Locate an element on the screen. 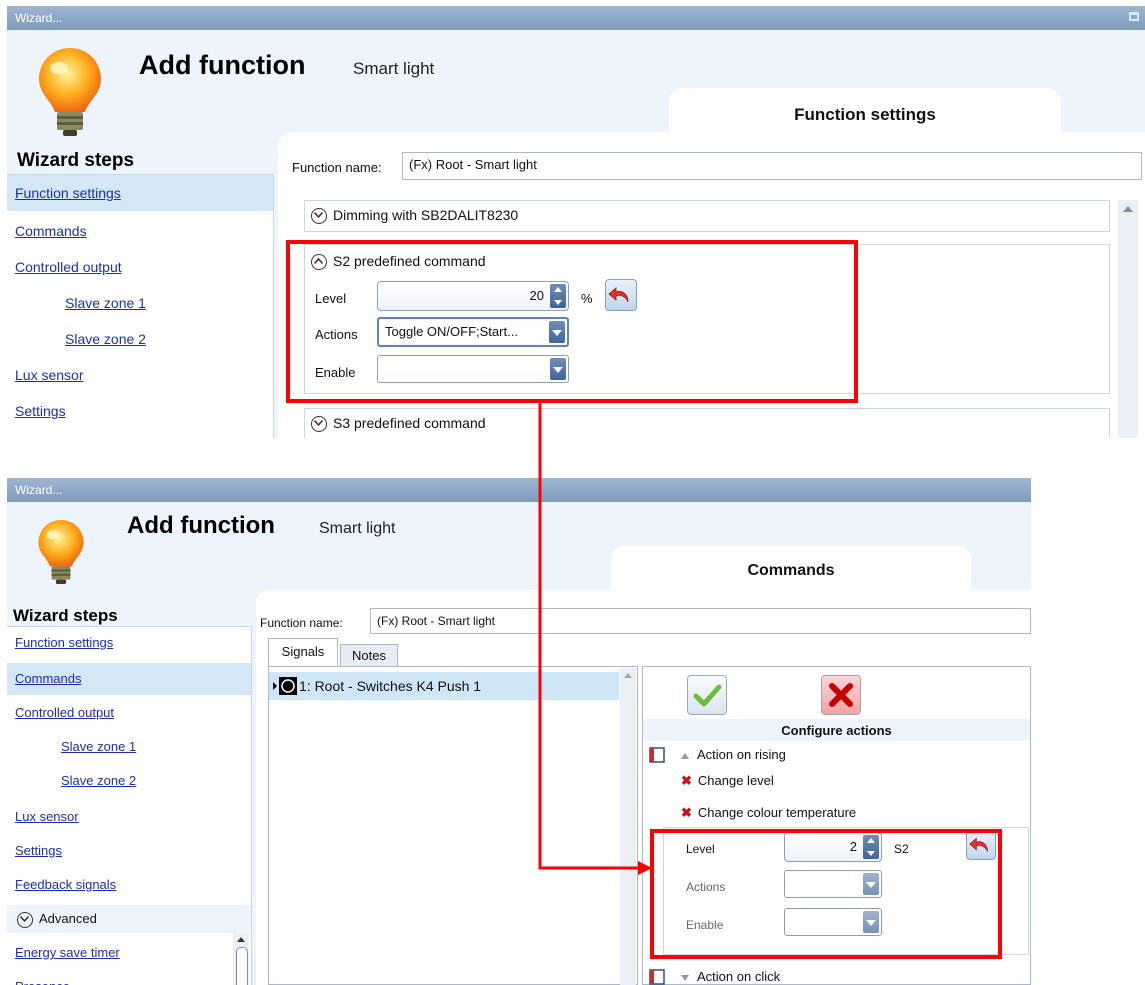  top-group-s3: S3 predefined command is located at coordinates (707, 423).